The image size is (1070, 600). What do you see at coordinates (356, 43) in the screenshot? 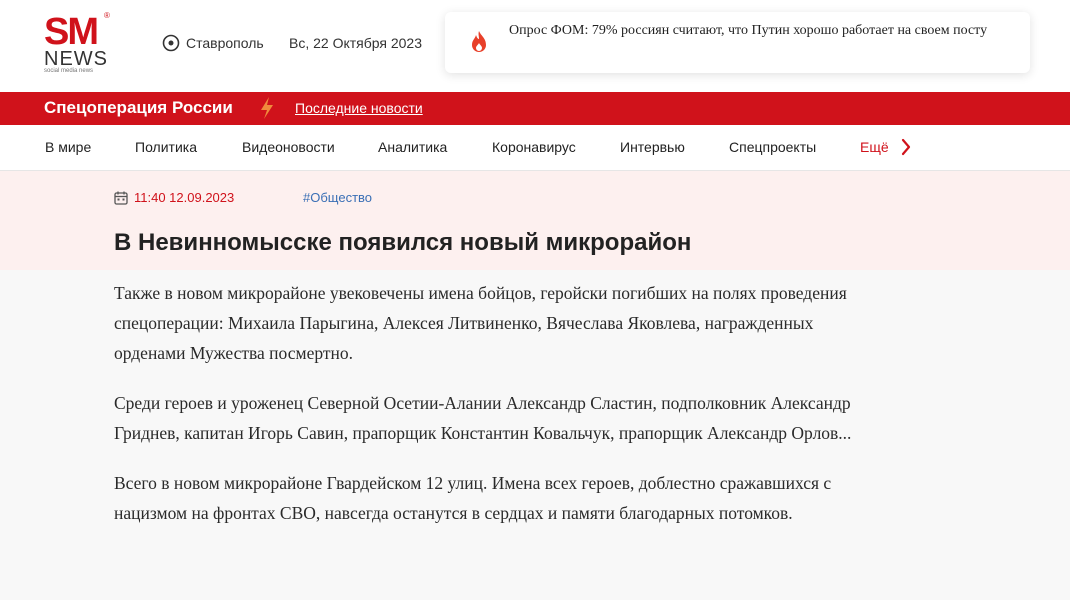
I see `current-date: Вс, 22 Октября 2023` at bounding box center [356, 43].